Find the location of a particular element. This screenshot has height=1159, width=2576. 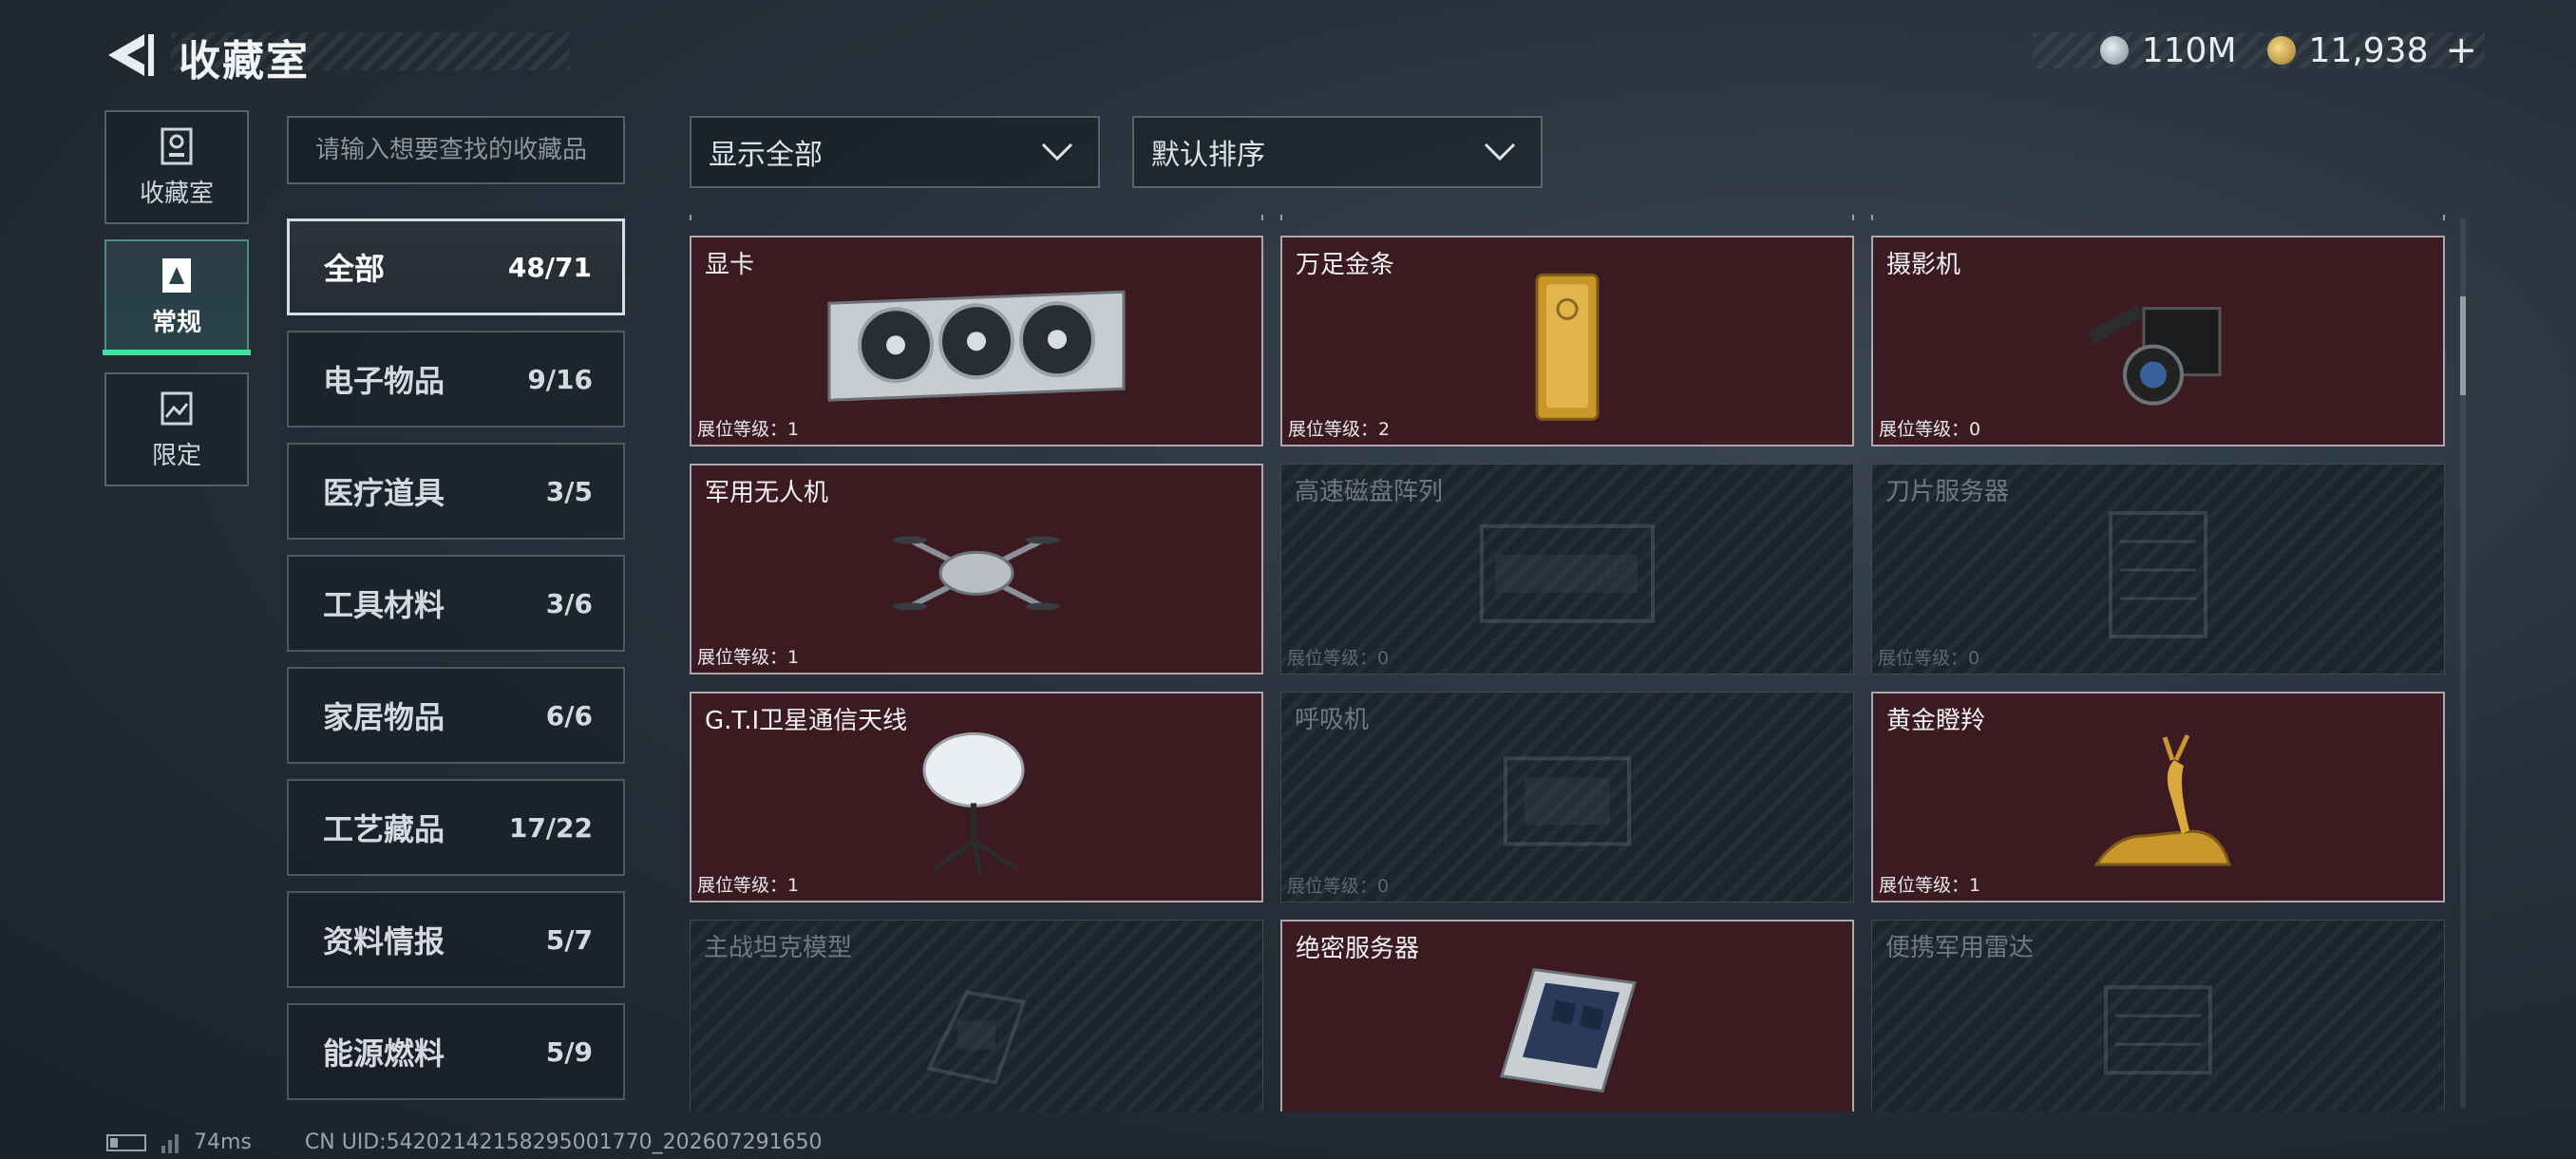

category-electronics: 电子物品 9/16 is located at coordinates (456, 379).